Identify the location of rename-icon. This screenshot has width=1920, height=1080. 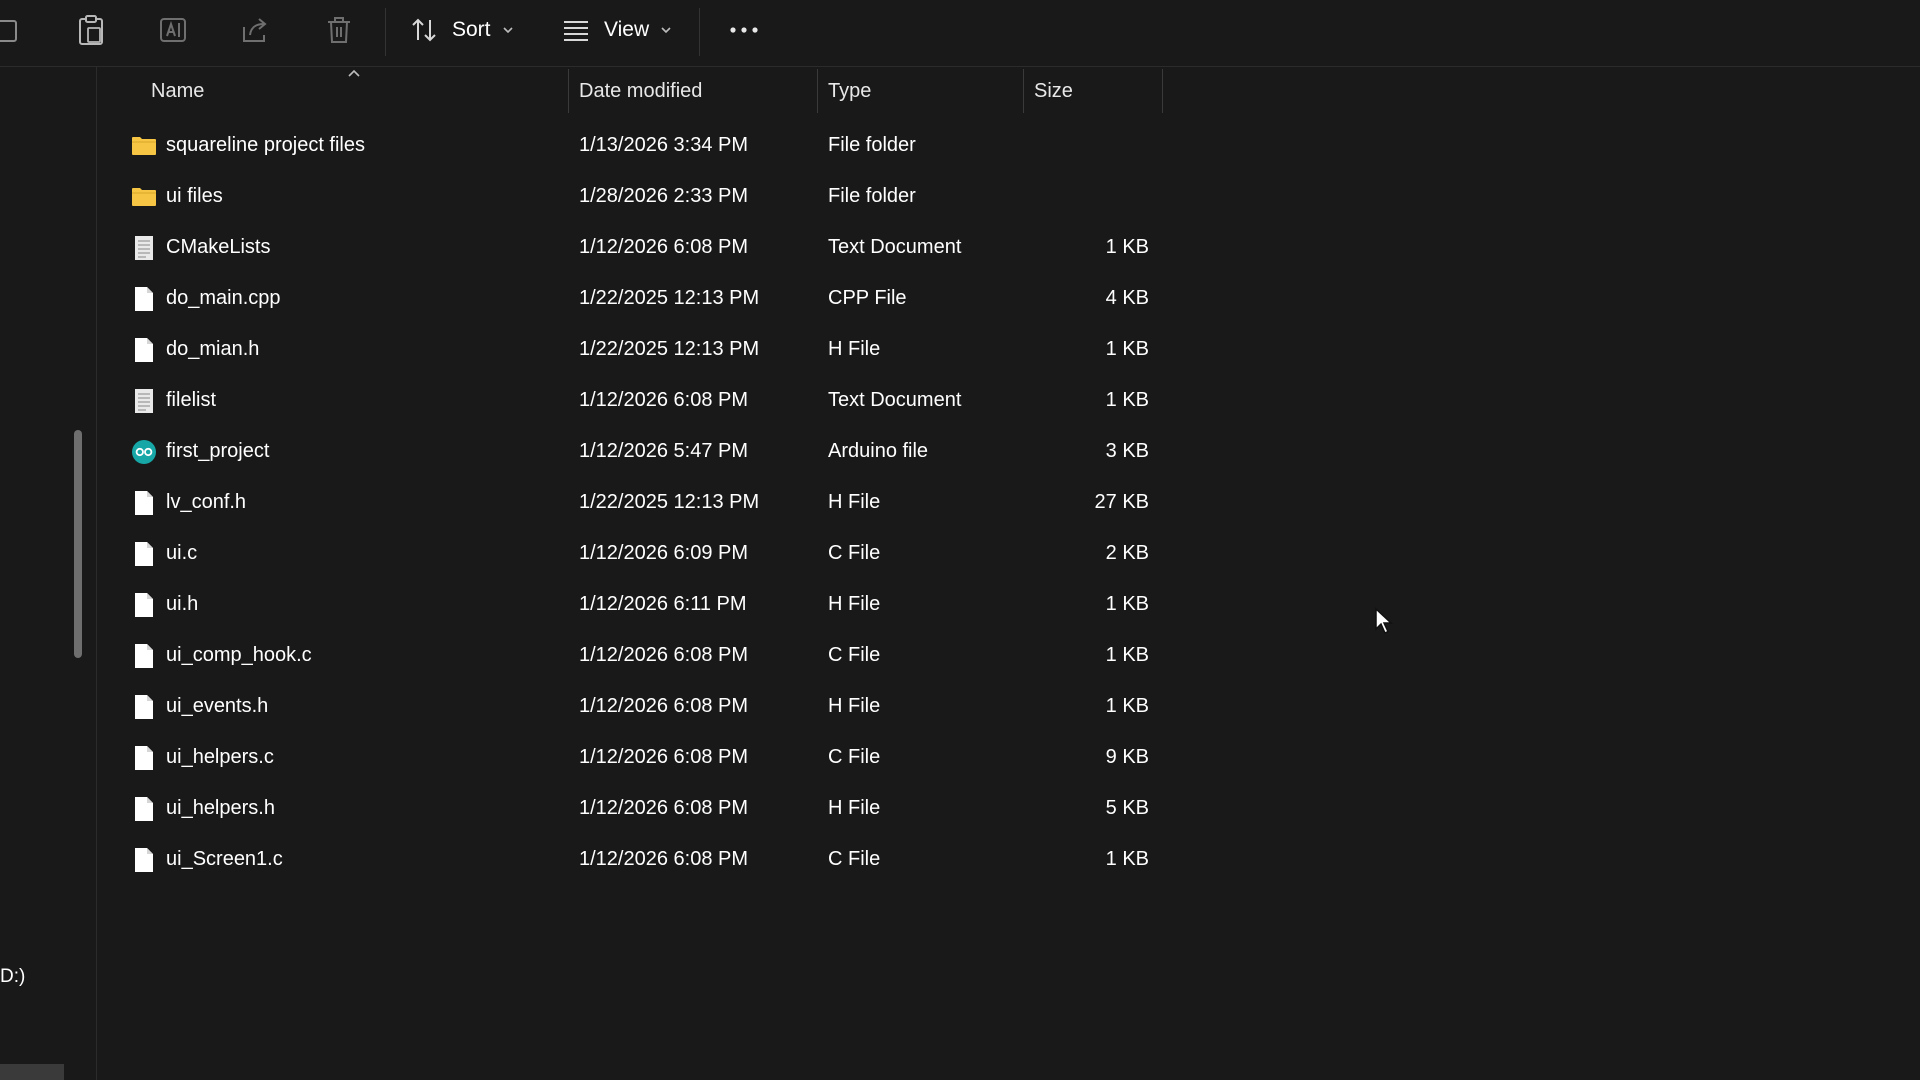
(173, 30).